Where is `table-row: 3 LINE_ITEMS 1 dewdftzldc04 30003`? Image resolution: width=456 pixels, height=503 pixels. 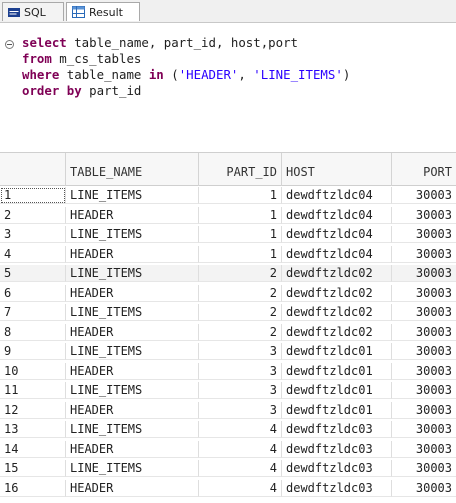 table-row: 3 LINE_ITEMS 1 dewdftzldc04 30003 is located at coordinates (228, 234).